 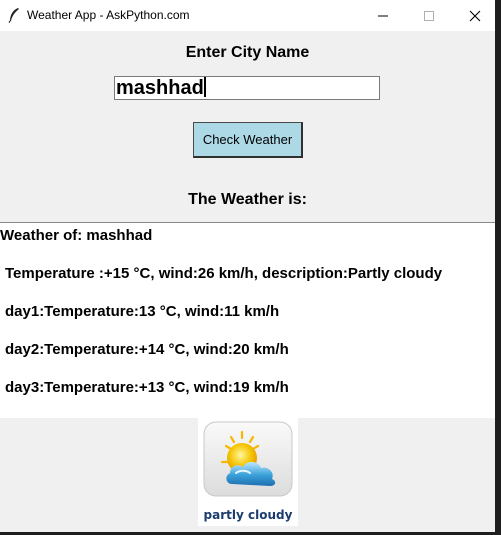 I want to click on maximize-button, so click(x=429, y=15).